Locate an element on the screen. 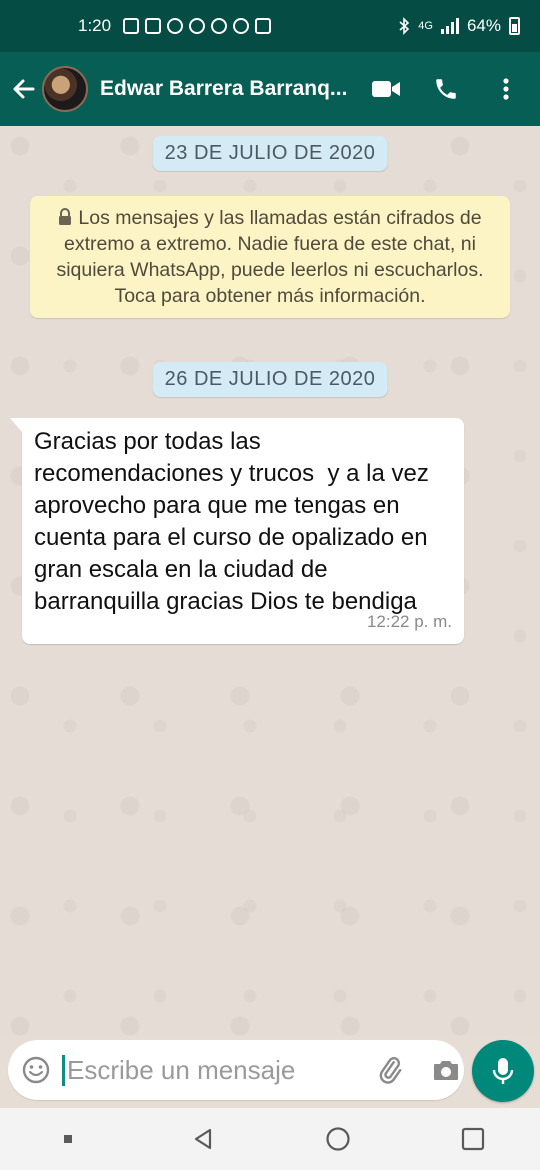  lock-icon is located at coordinates (65, 216).